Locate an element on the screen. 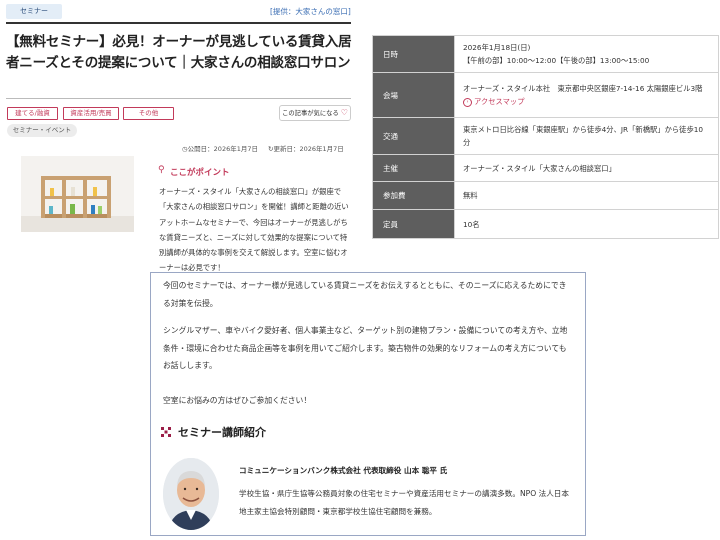 The height and width of the screenshot is (540, 720). bookmark-interest-button: この記事が気になる ♡ is located at coordinates (315, 113).